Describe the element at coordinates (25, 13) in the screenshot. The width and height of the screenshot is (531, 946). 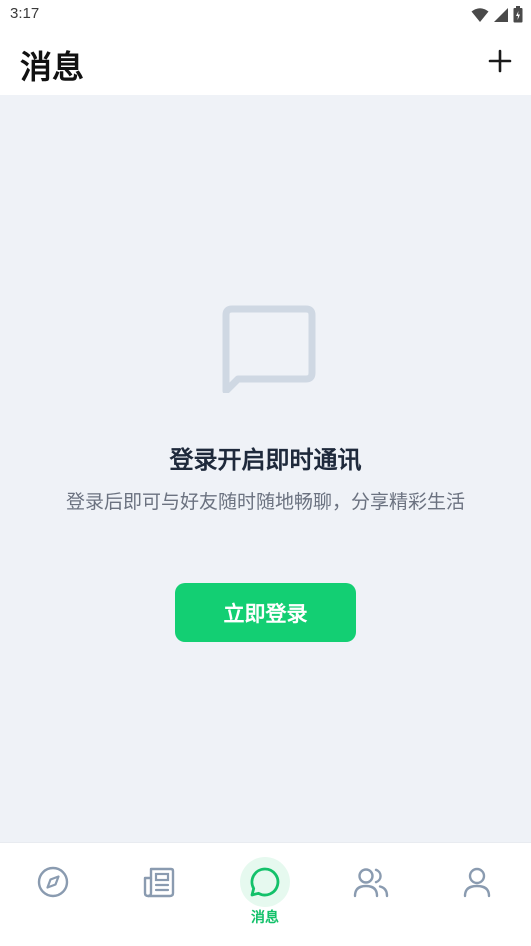
I see `status-time: 3:17` at that location.